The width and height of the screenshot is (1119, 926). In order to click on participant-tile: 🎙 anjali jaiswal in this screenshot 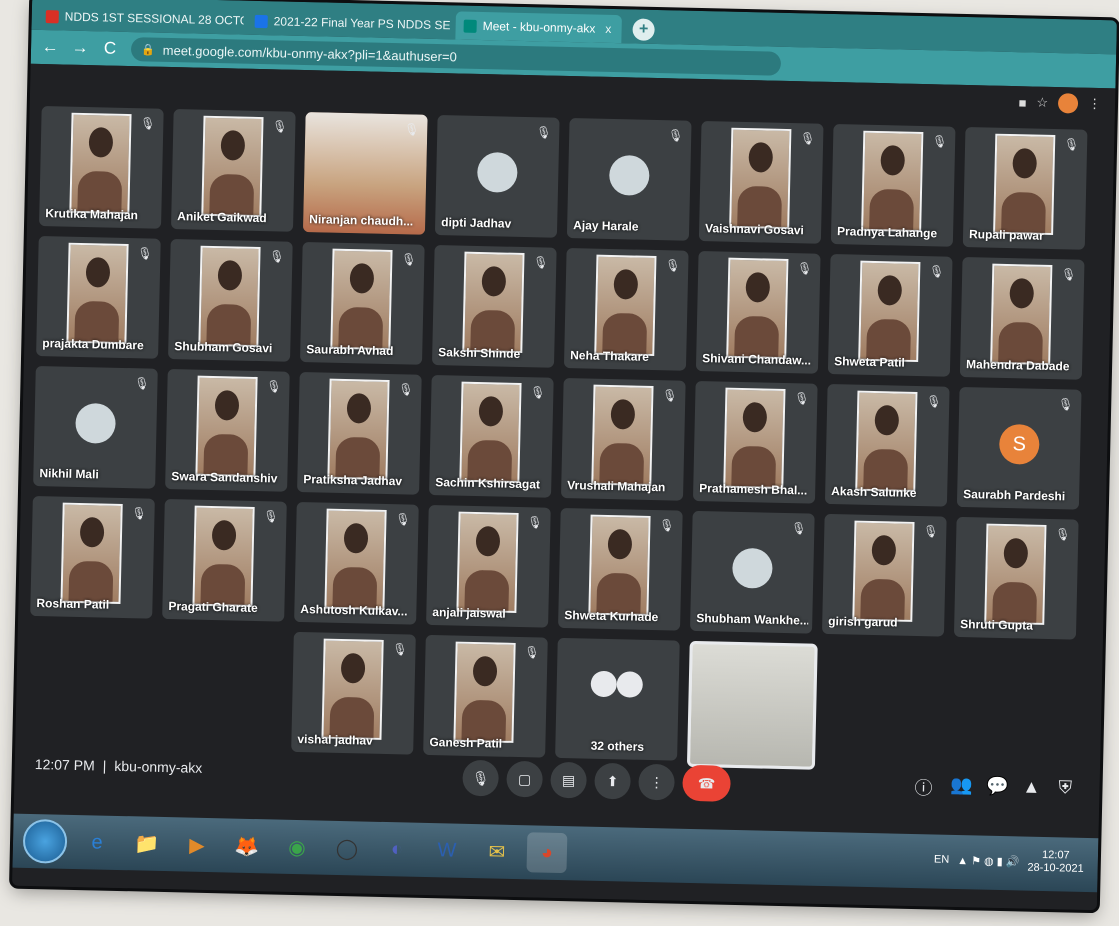, I will do `click(488, 566)`.